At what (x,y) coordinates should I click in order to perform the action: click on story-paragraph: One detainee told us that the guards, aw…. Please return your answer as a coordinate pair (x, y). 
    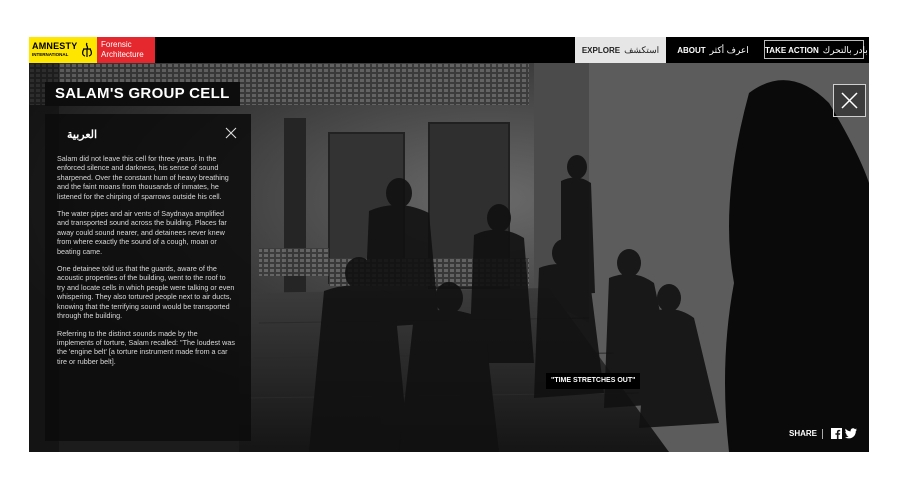
    Looking at the image, I should click on (146, 292).